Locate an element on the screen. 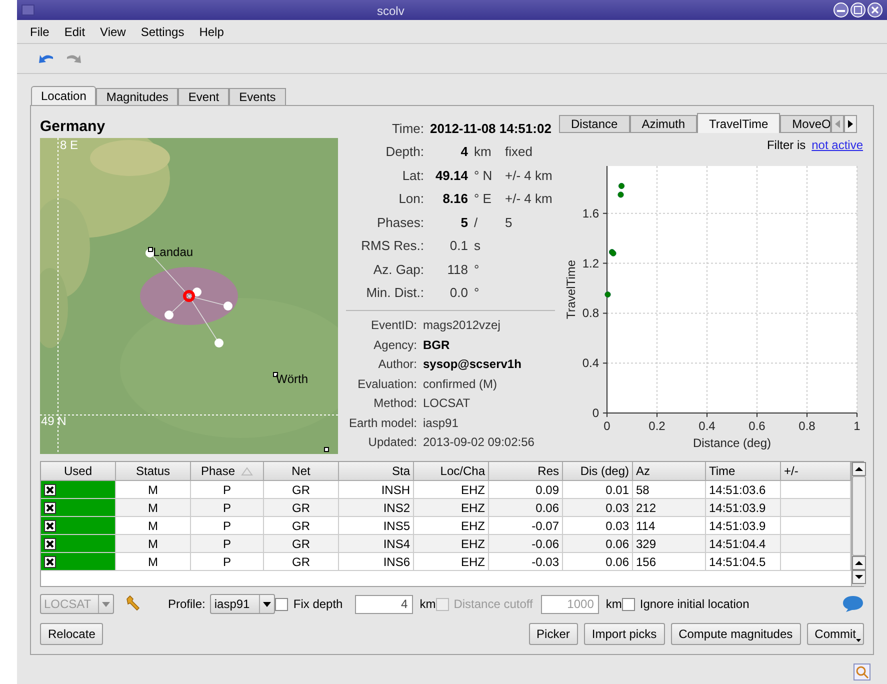  table-cell-text: 58 is located at coordinates (643, 490).